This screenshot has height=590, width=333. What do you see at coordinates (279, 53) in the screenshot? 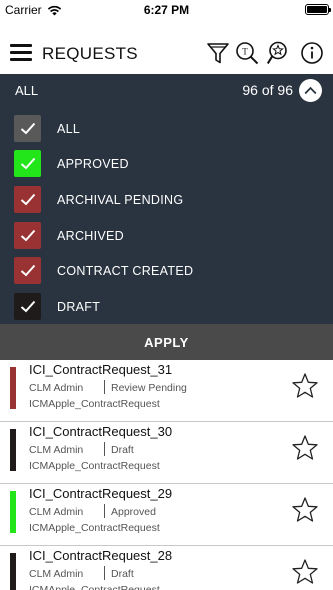
I see `search-favorite-icon` at bounding box center [279, 53].